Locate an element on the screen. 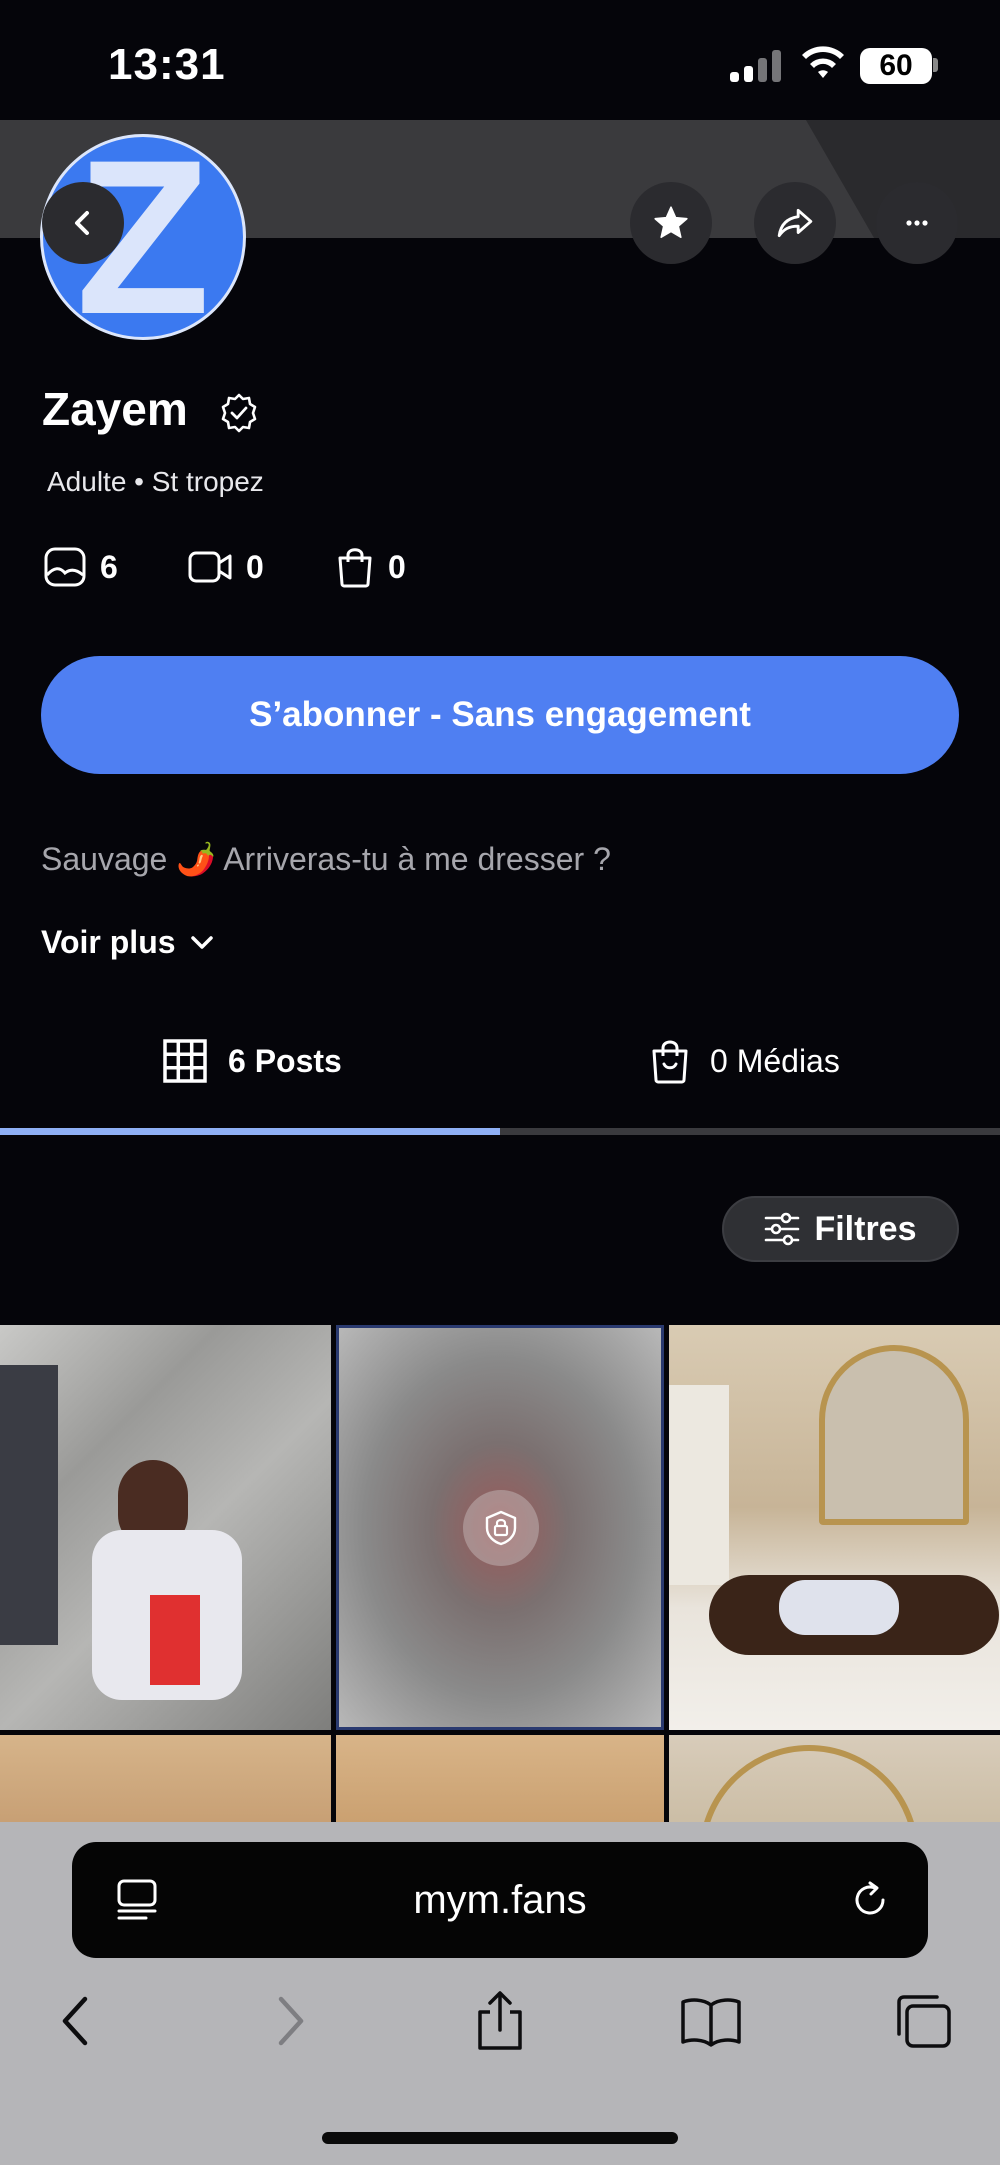 This screenshot has height=2165, width=1000. favorite-button is located at coordinates (671, 223).